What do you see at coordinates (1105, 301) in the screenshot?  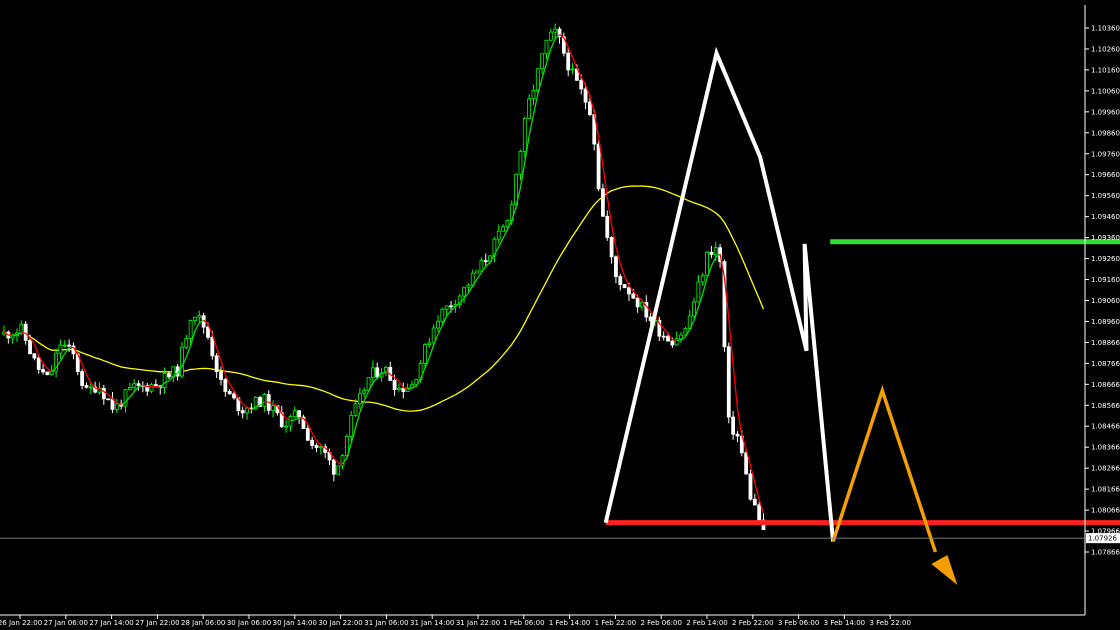 I see `price-tick-label: 1.09060` at bounding box center [1105, 301].